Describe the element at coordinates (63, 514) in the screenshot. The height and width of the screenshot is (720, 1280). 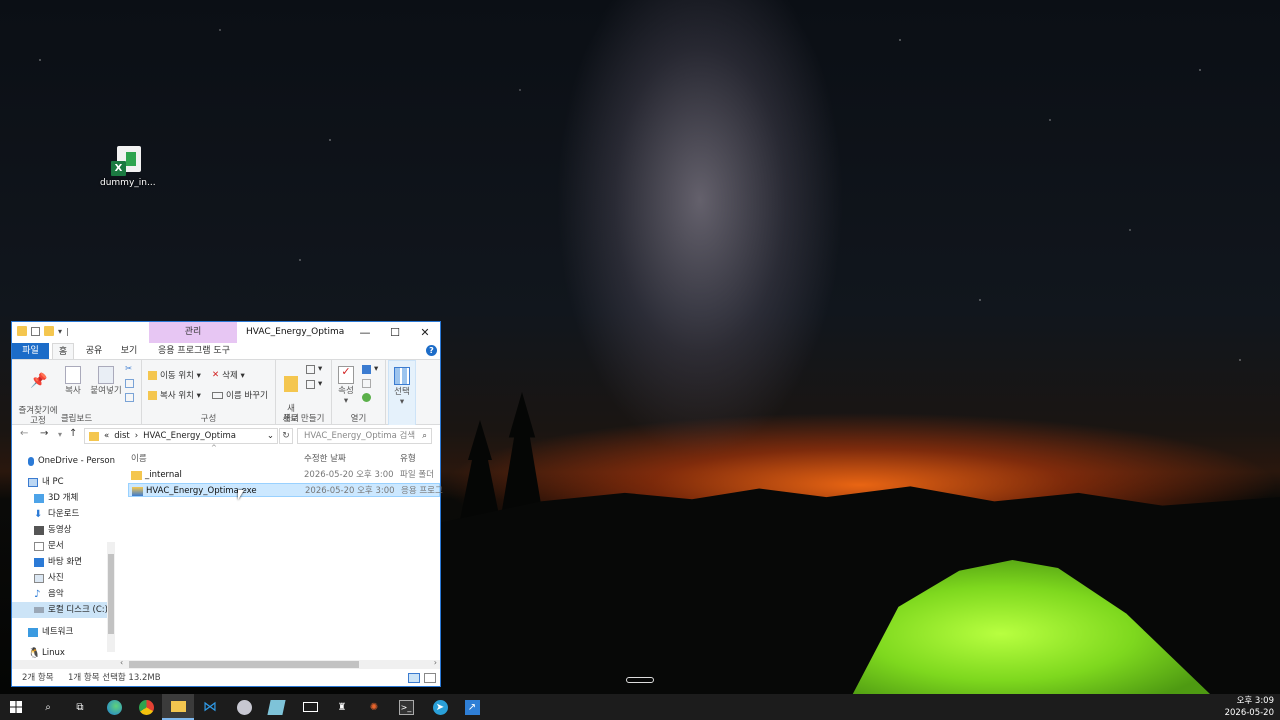
I see `nav-item-downloads: ⬇ 다운로드` at that location.